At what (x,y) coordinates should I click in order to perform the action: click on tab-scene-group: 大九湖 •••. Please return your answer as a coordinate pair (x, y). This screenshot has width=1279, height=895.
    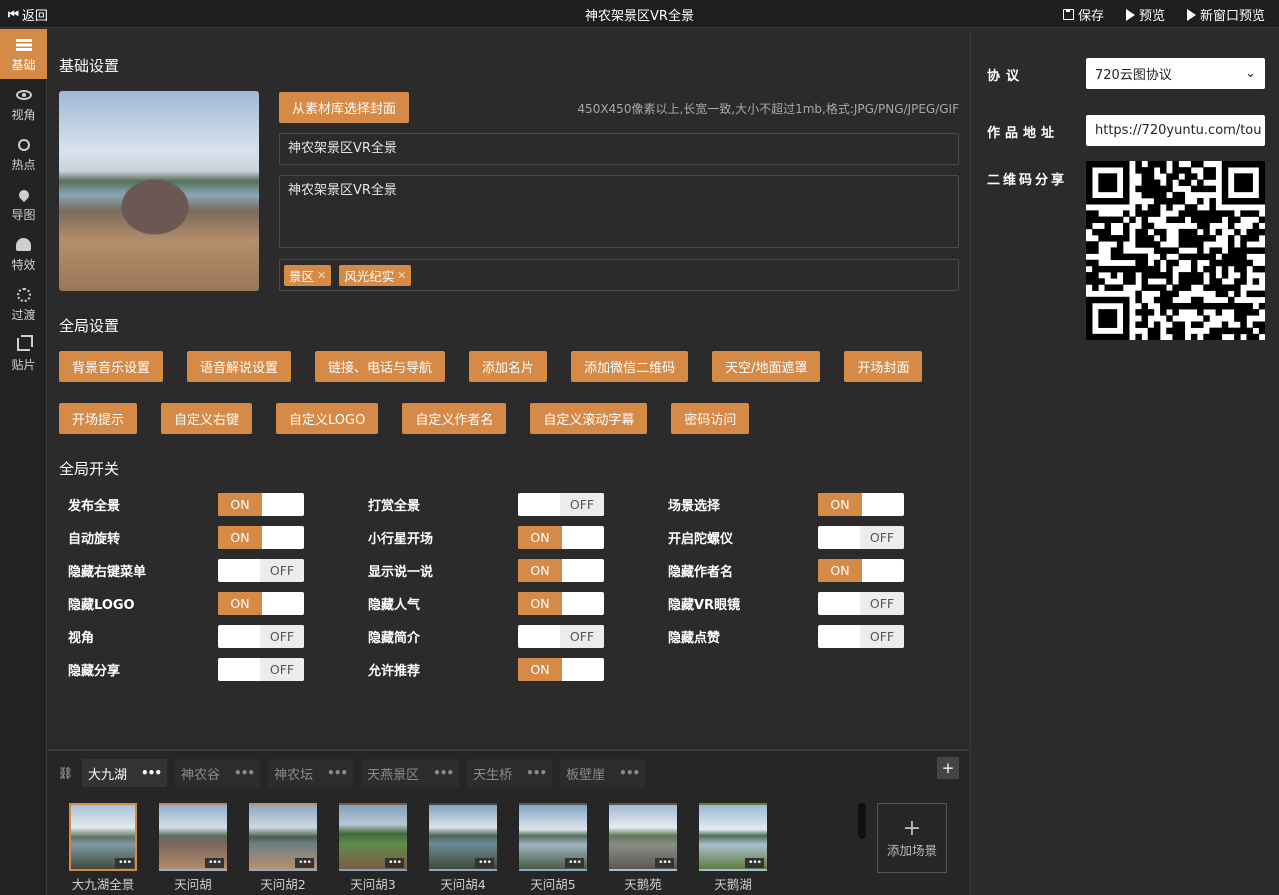
    Looking at the image, I should click on (125, 773).